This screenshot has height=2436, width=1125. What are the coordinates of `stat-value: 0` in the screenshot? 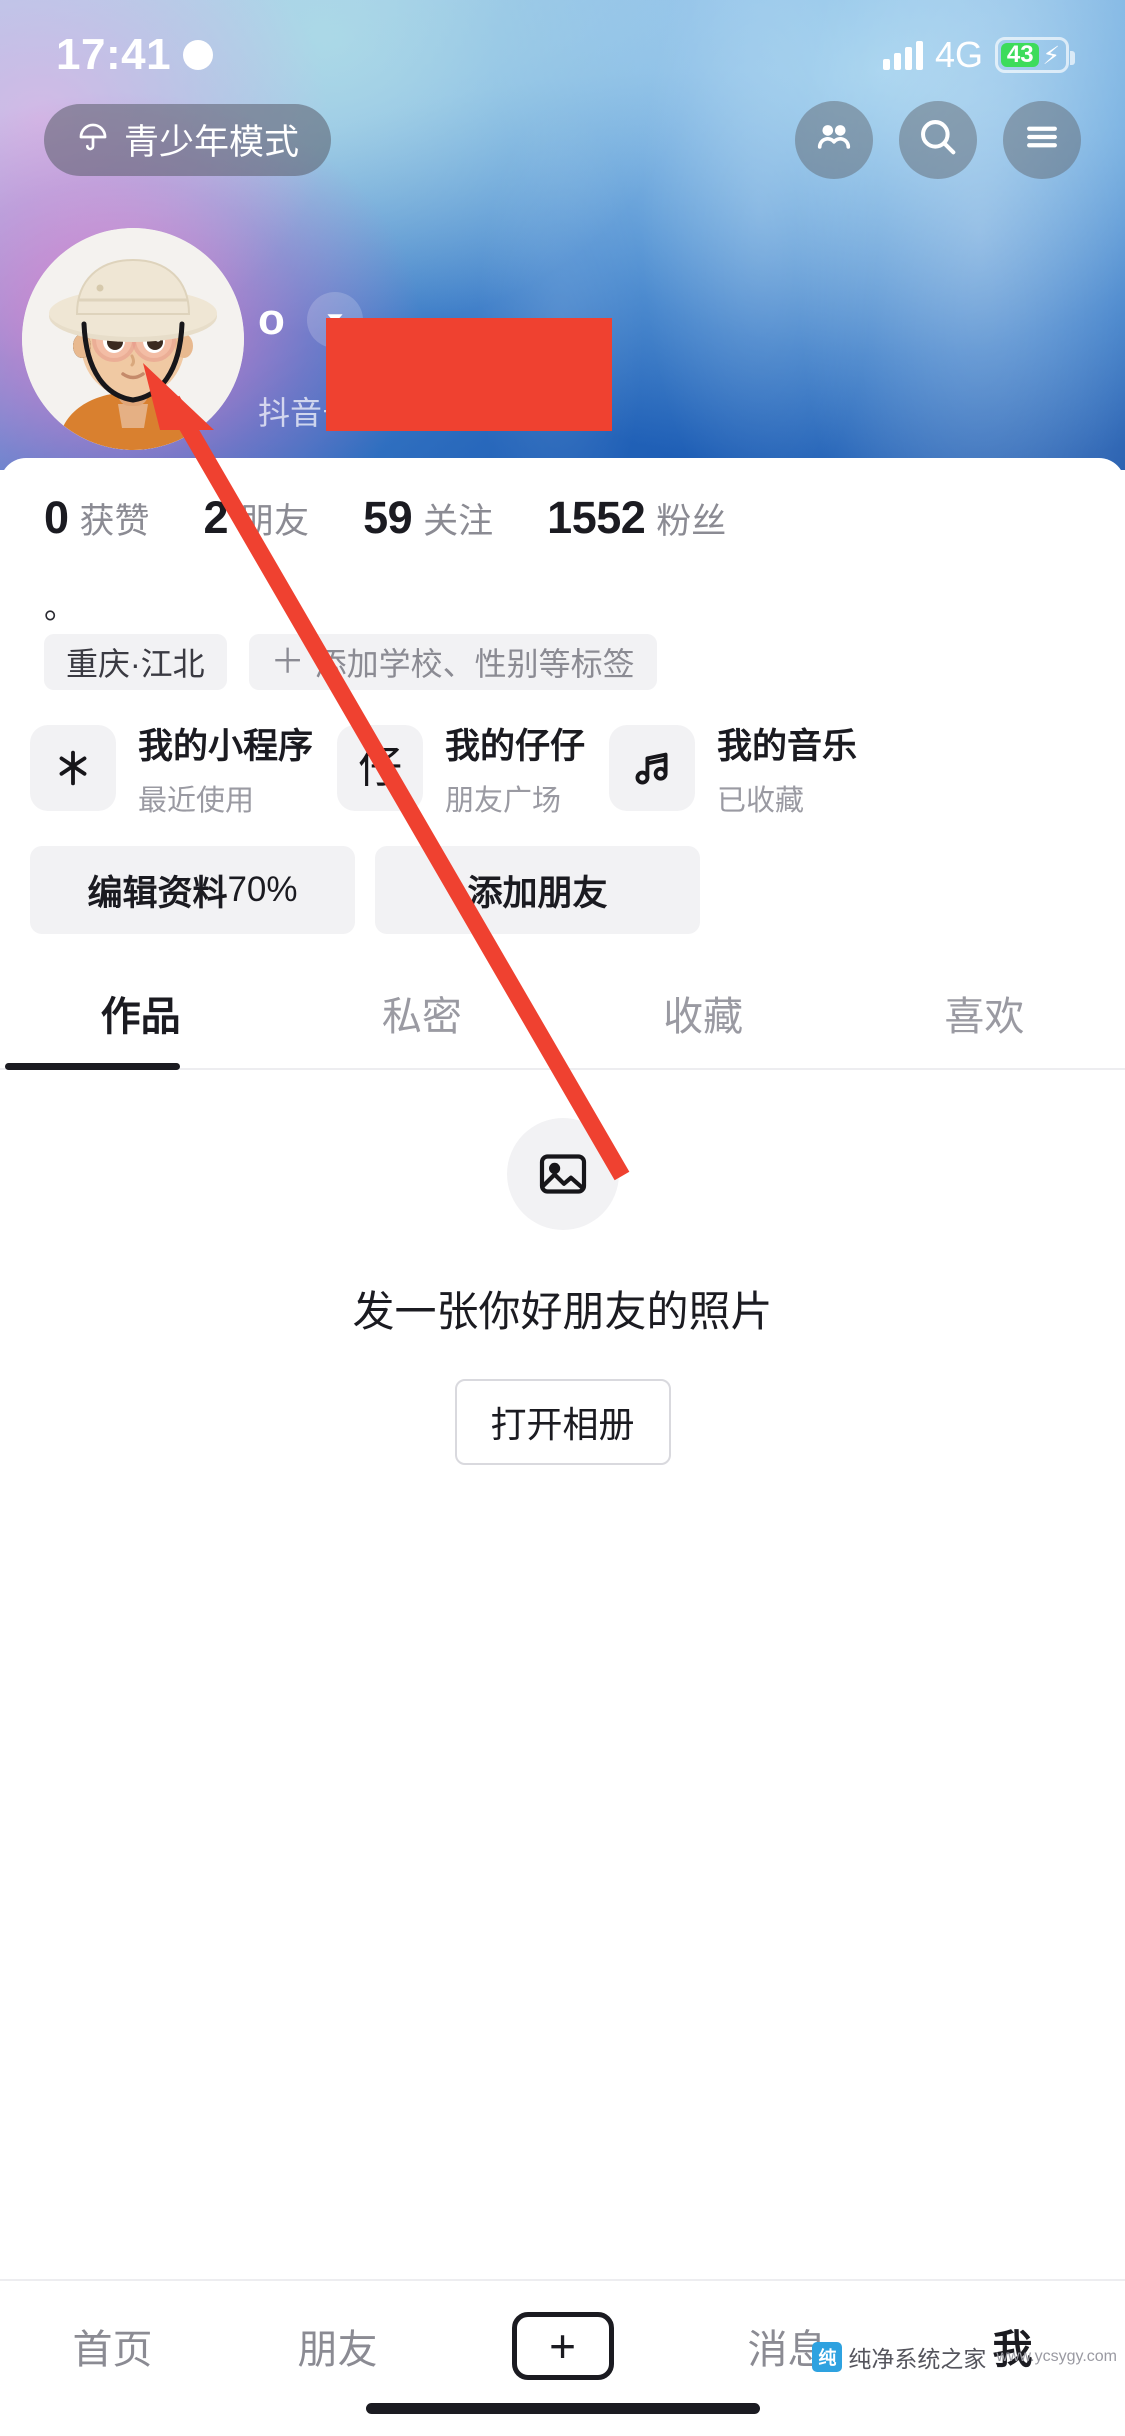 It's located at (56, 517).